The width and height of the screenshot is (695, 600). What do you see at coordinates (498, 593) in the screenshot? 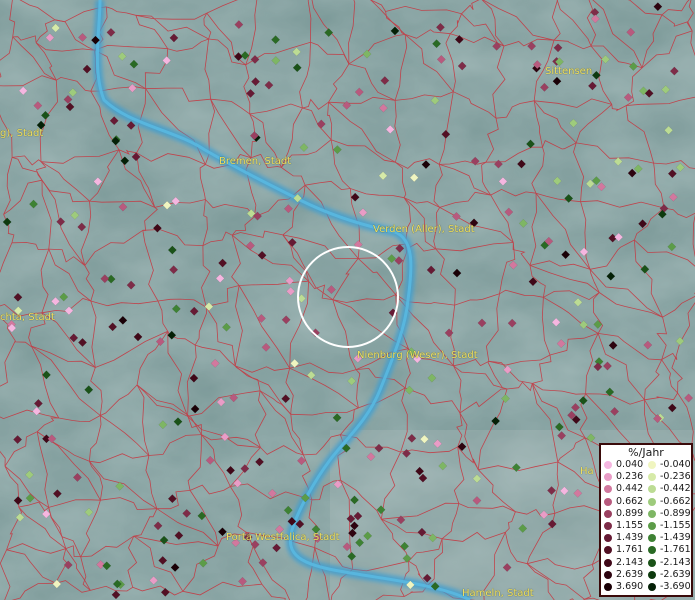
I see `city-label-hameln: Hameln, Stadt` at bounding box center [498, 593].